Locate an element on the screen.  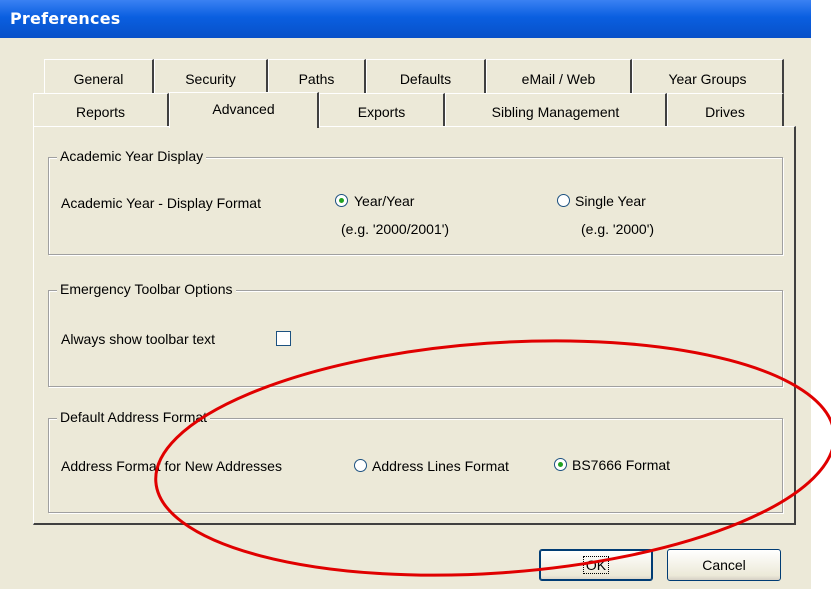
toolbar-text-checkbox is located at coordinates (283, 338).